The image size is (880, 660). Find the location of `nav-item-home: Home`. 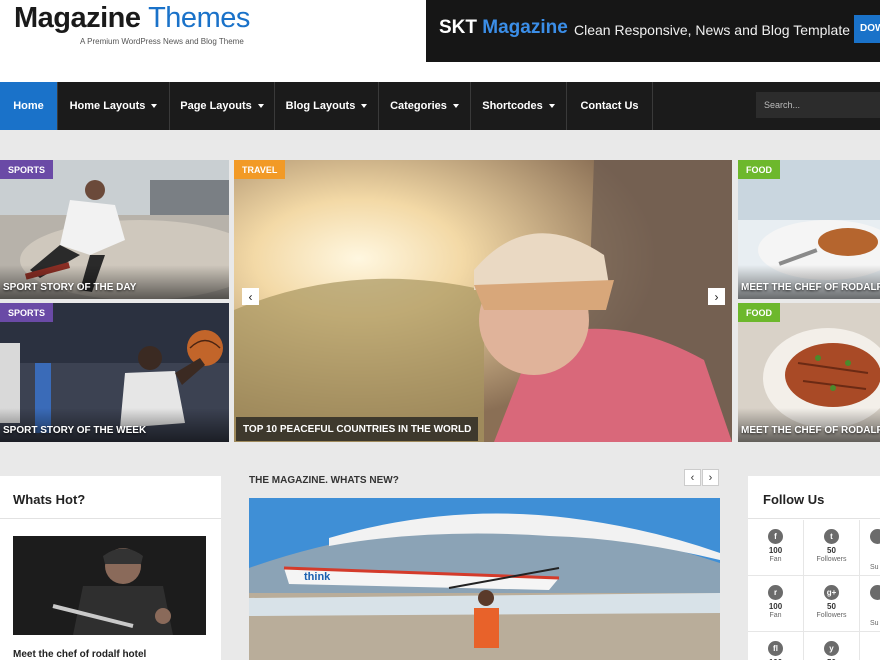

nav-item-home: Home is located at coordinates (29, 106).